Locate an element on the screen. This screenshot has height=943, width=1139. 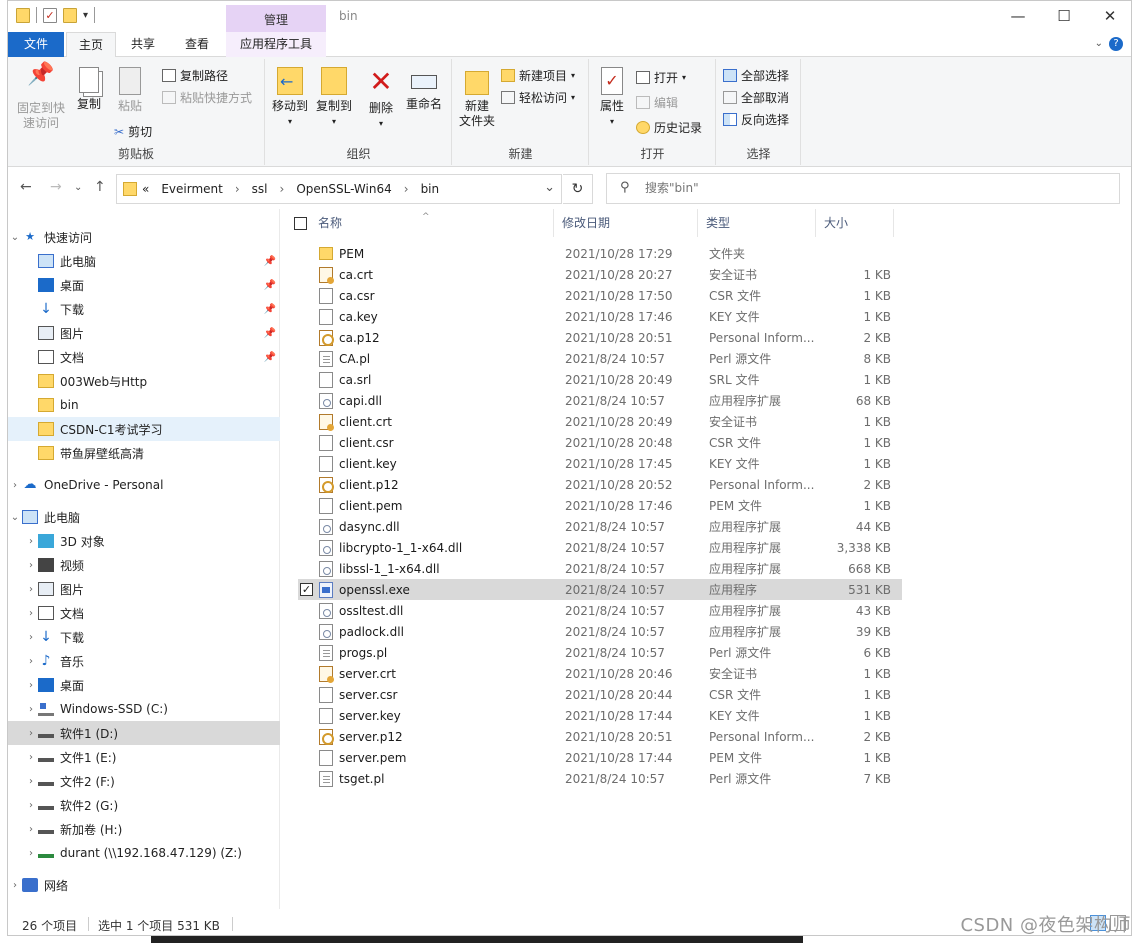
address-dropdown-icon: ⌄ is located at coordinates (549, 187).